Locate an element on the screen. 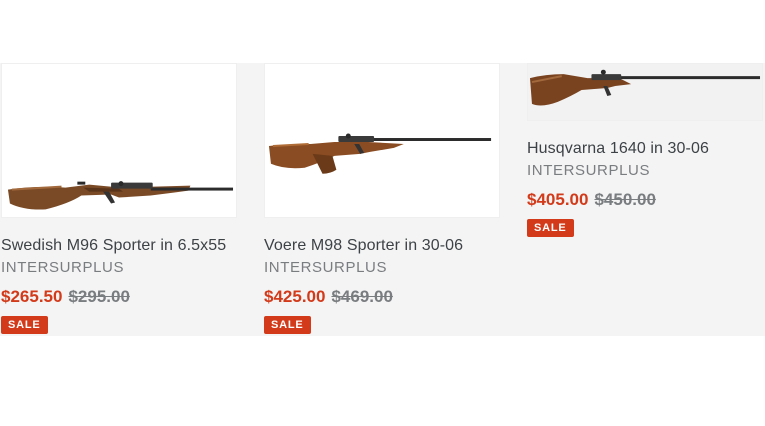  regular-price: $450.00 is located at coordinates (625, 199).